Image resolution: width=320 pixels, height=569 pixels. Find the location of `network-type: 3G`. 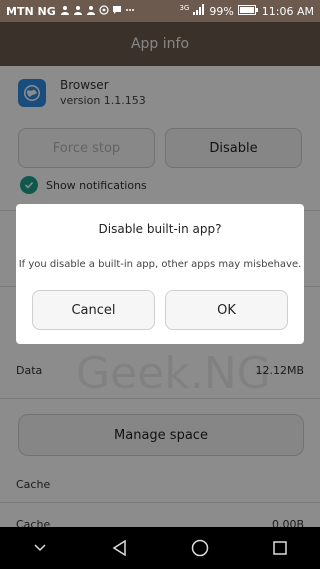

network-type: 3G is located at coordinates (184, 8).